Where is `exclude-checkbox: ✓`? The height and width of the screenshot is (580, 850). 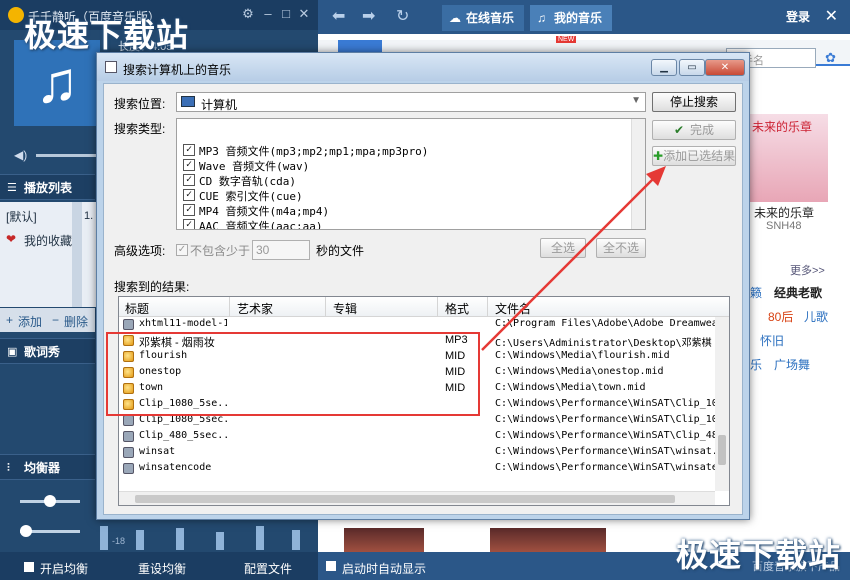
exclude-checkbox: ✓ is located at coordinates (182, 250).